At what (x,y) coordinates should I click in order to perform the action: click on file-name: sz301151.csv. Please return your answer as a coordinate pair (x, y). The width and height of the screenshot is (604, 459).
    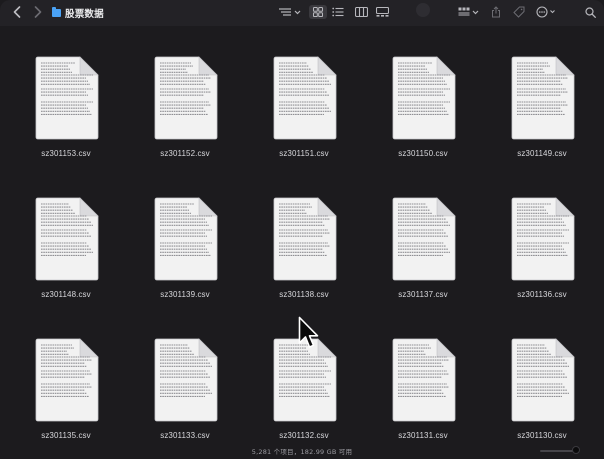
    Looking at the image, I should click on (304, 153).